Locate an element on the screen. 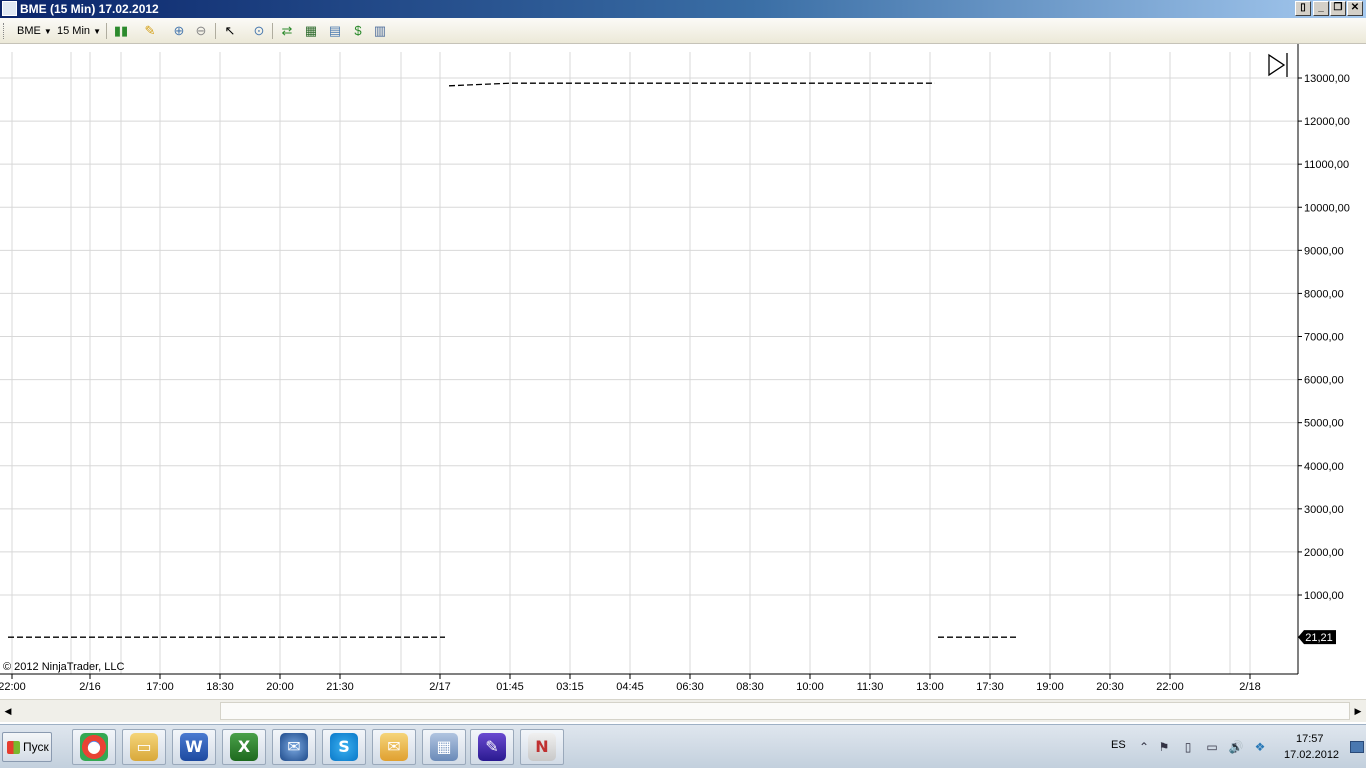  excel-taskbar-button: X is located at coordinates (244, 747).